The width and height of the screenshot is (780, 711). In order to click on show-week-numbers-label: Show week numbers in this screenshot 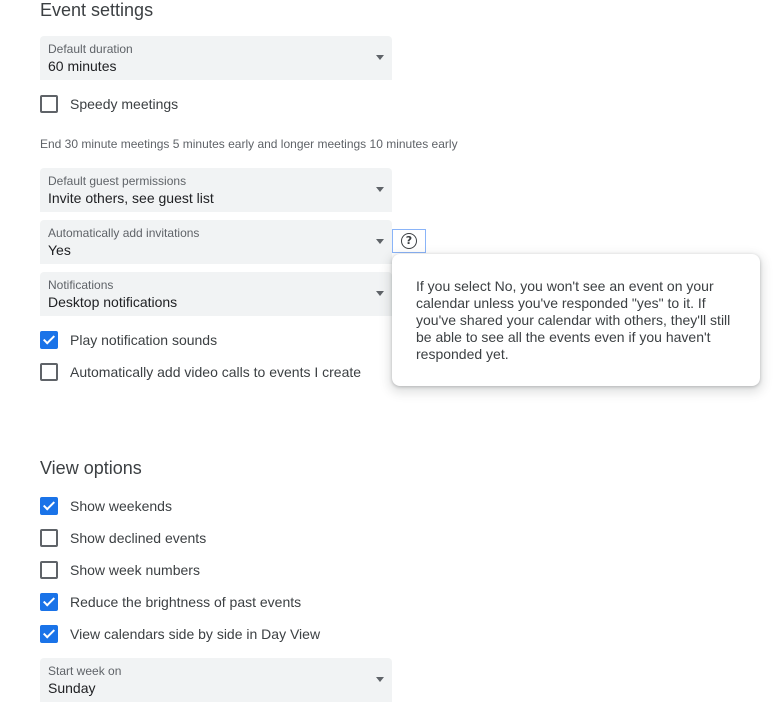, I will do `click(135, 570)`.